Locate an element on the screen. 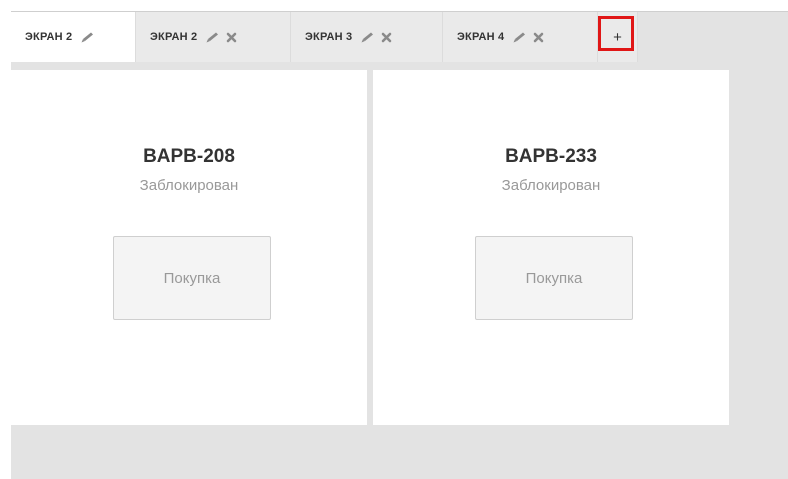 Image resolution: width=788 pixels, height=479 pixels. tab-screen-4: ЭКРАН 4 is located at coordinates (520, 37).